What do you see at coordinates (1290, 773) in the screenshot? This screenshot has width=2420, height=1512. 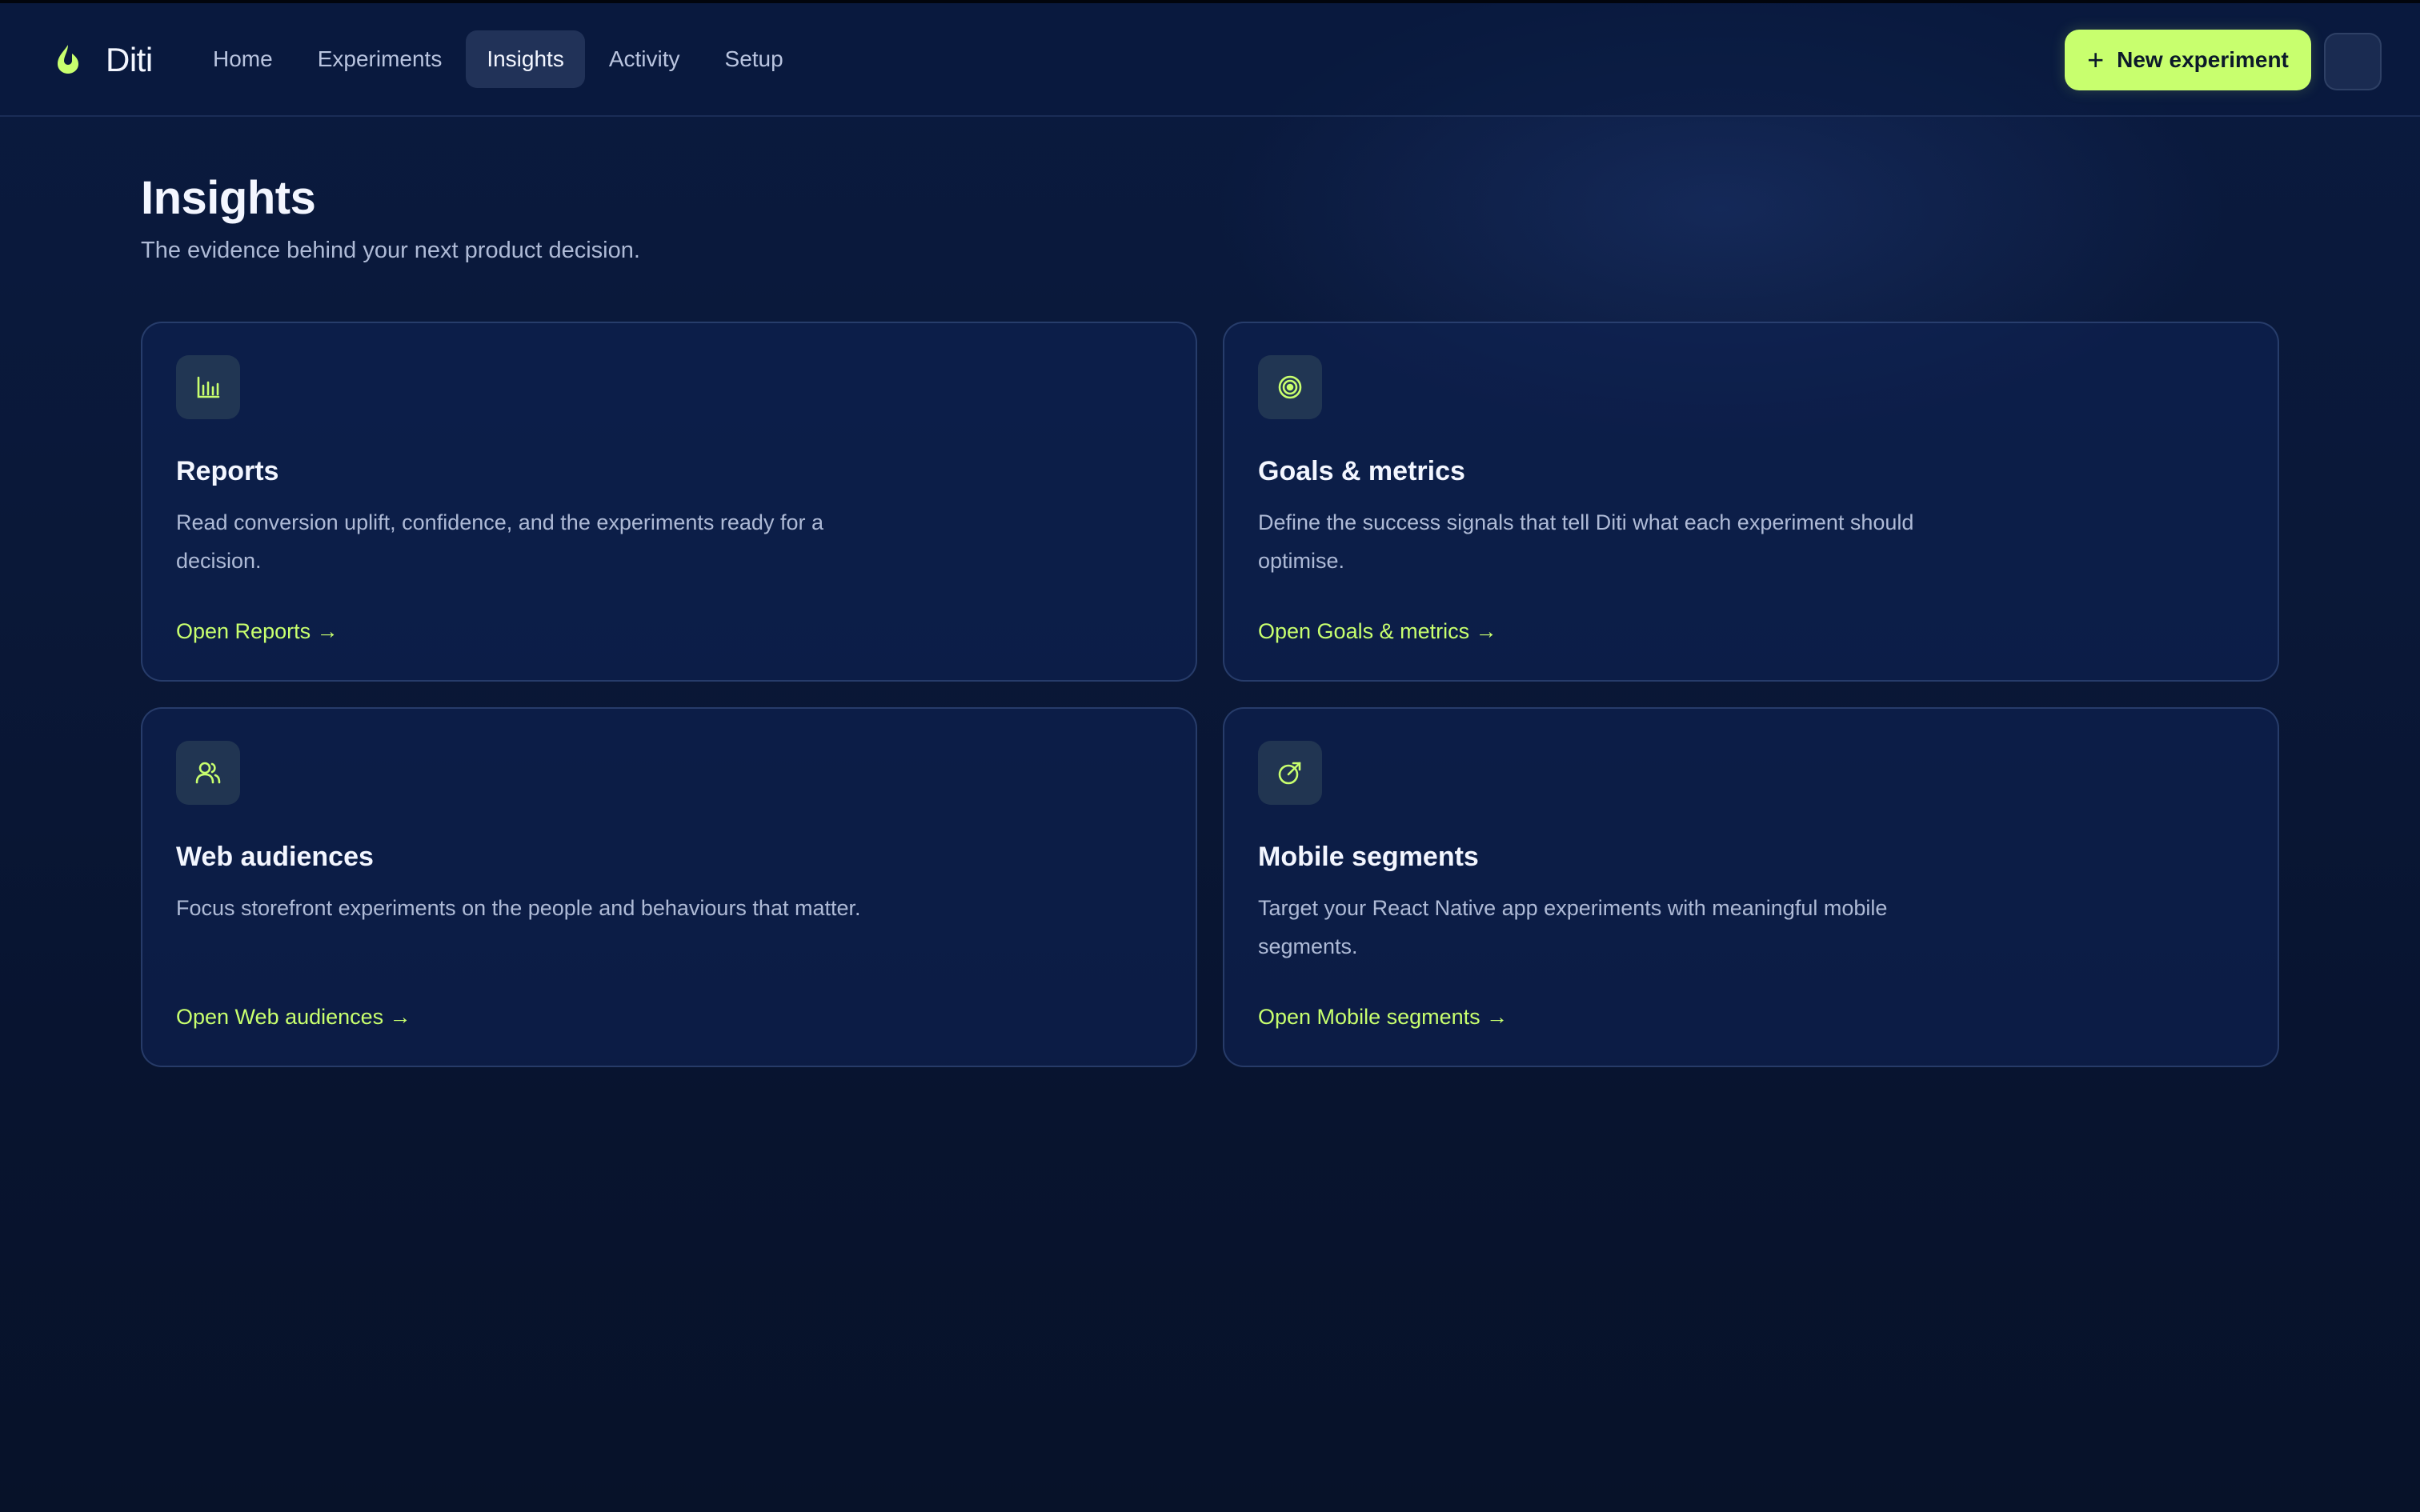 I see `mobile-target-icon` at bounding box center [1290, 773].